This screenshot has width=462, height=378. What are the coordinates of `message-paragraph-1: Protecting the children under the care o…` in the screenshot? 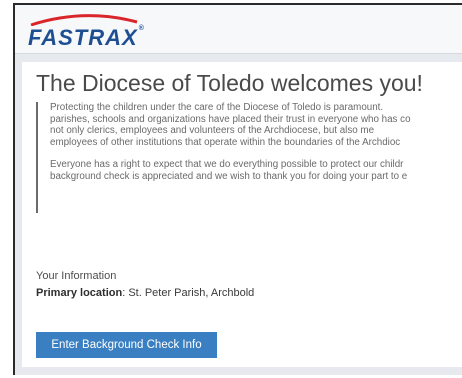 It's located at (256, 125).